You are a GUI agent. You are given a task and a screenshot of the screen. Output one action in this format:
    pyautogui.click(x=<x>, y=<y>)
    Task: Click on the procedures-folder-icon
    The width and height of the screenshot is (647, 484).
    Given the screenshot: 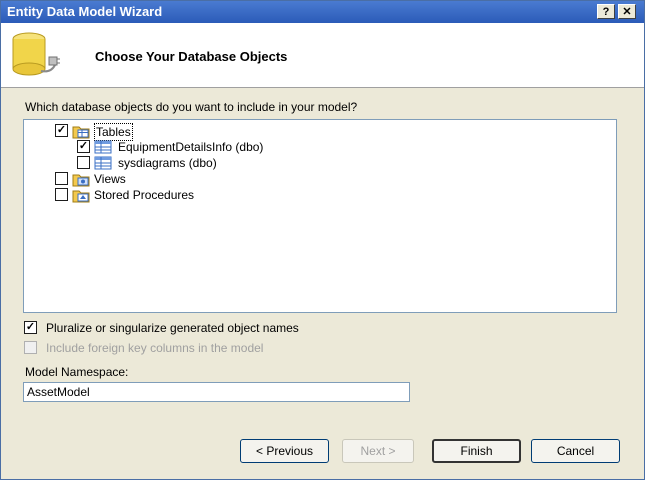 What is the action you would take?
    pyautogui.click(x=81, y=196)
    